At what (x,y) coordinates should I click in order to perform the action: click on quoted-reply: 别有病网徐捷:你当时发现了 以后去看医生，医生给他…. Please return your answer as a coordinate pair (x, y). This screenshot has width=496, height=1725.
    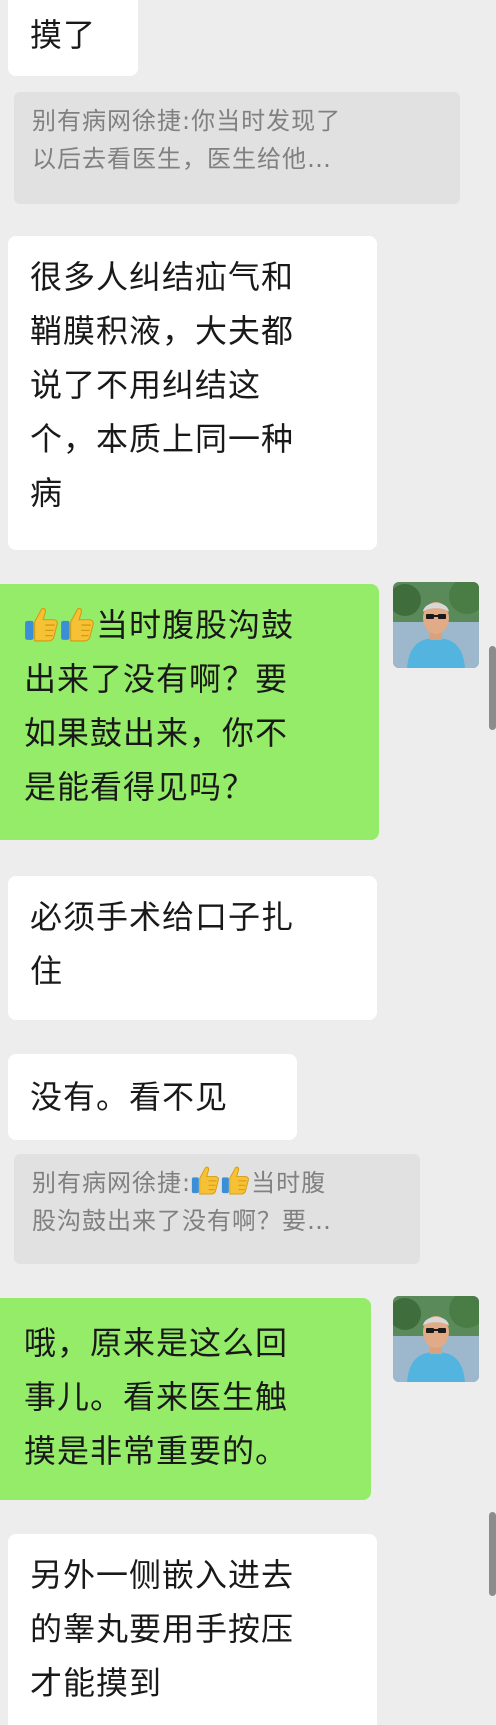
    Looking at the image, I should click on (237, 148).